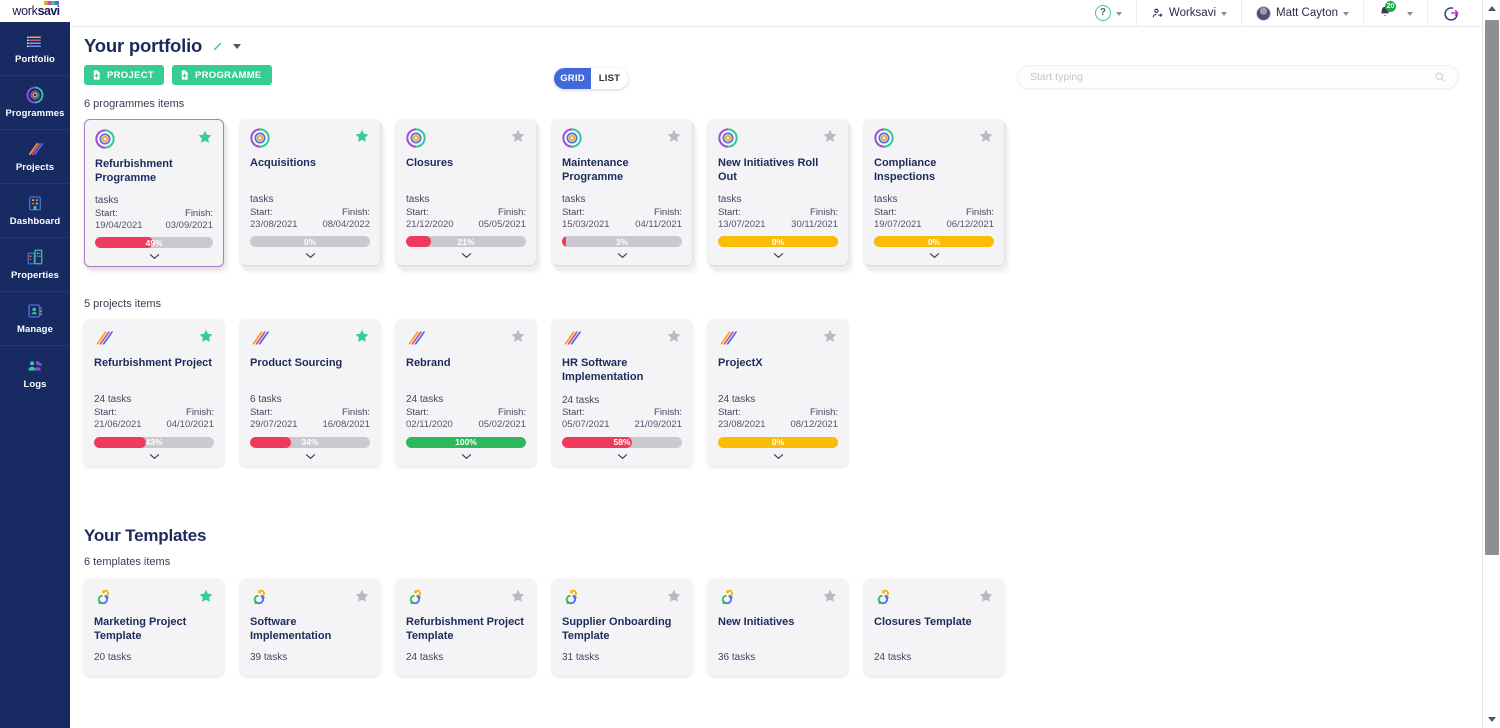 This screenshot has width=1500, height=728. What do you see at coordinates (35, 211) in the screenshot?
I see `sidebar-item-dashboard: Dashboard` at bounding box center [35, 211].